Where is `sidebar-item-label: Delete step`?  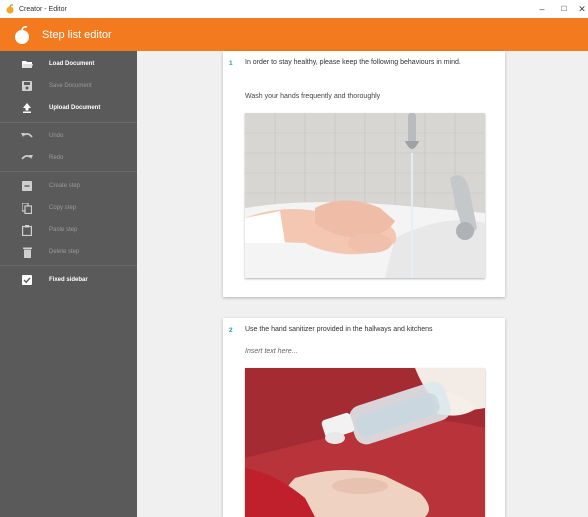 sidebar-item-label: Delete step is located at coordinates (64, 252).